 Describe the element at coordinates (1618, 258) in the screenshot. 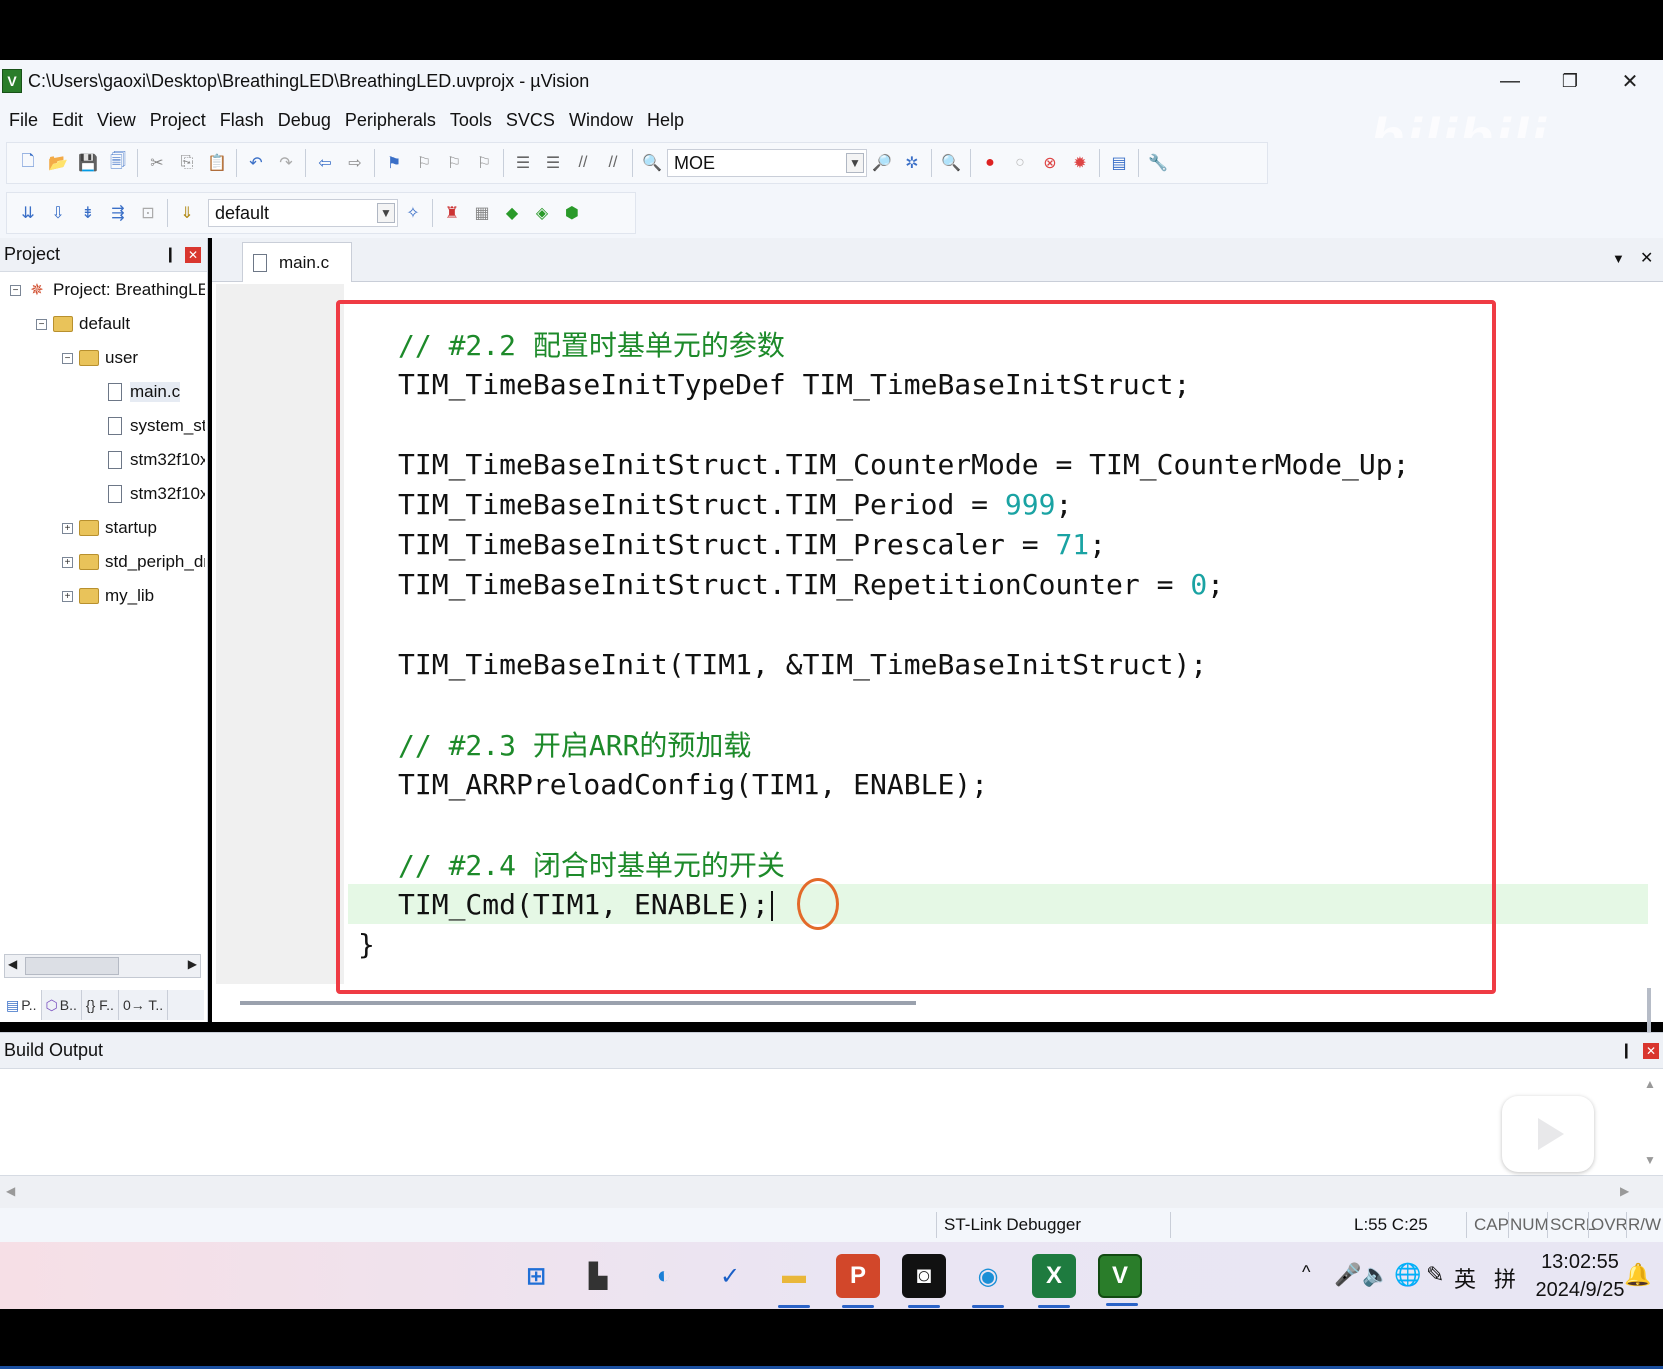

I see `tab-list-icon: ▼` at that location.